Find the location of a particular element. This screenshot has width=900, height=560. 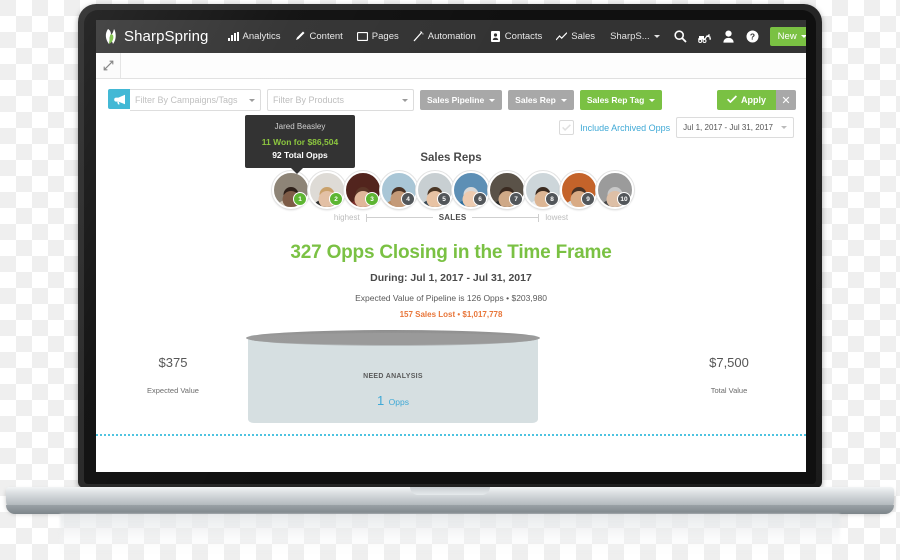

product-filter-select: Filter By Products is located at coordinates (340, 100).